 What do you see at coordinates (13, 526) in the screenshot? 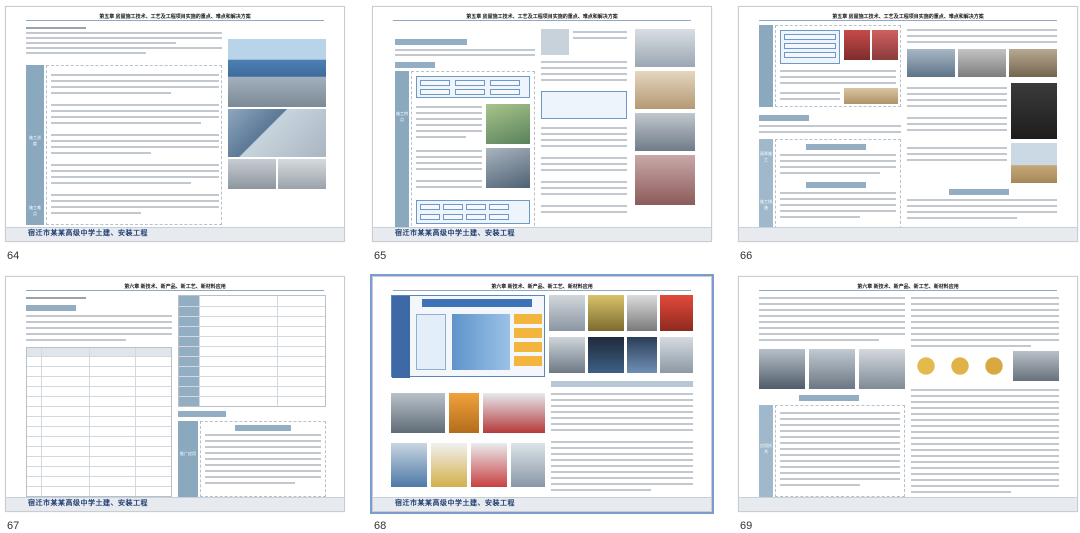
I see `page-number: 67` at bounding box center [13, 526].